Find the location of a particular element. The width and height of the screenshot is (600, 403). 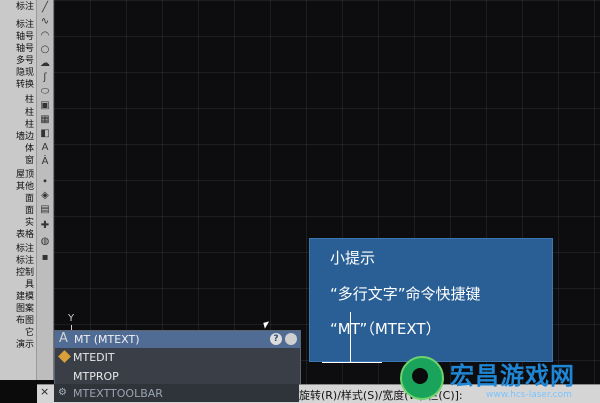

crosshair-vertical is located at coordinates (350, 337).